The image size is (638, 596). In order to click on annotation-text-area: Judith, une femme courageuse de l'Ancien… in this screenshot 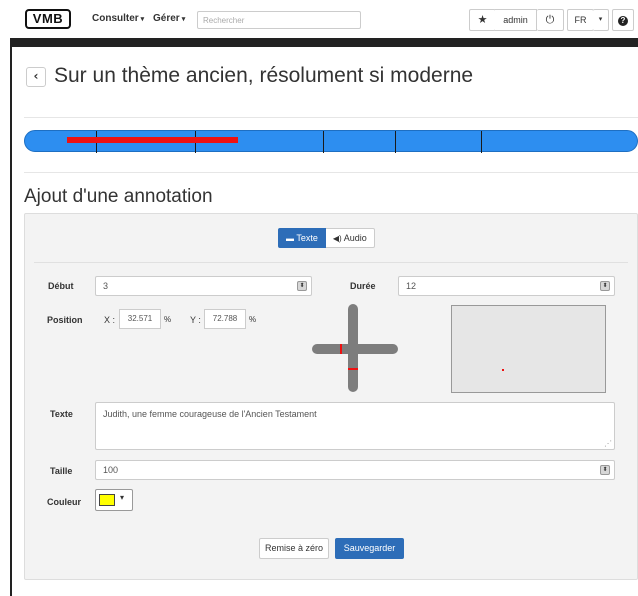, I will do `click(355, 426)`.